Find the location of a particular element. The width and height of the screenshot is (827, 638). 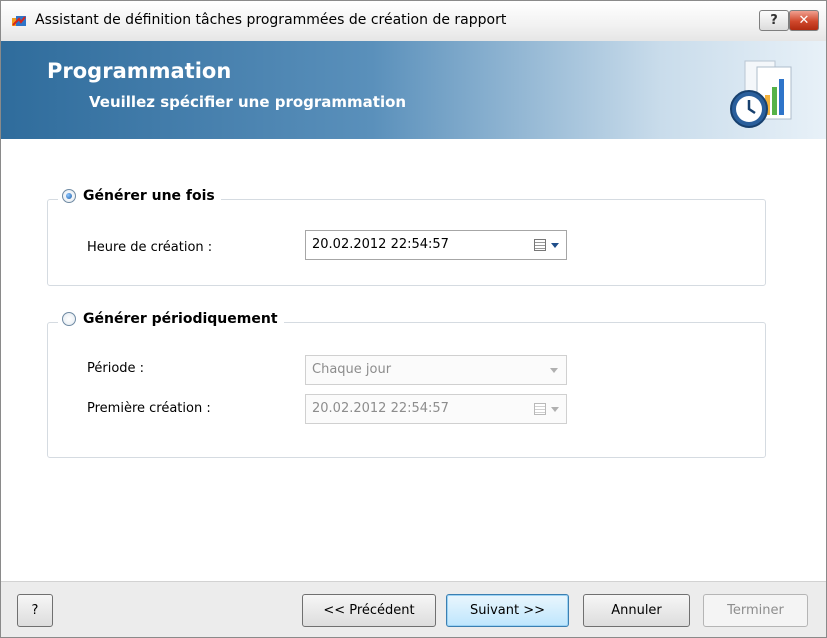

page-subtitle: Veuillez spécifier une programmation is located at coordinates (248, 102).